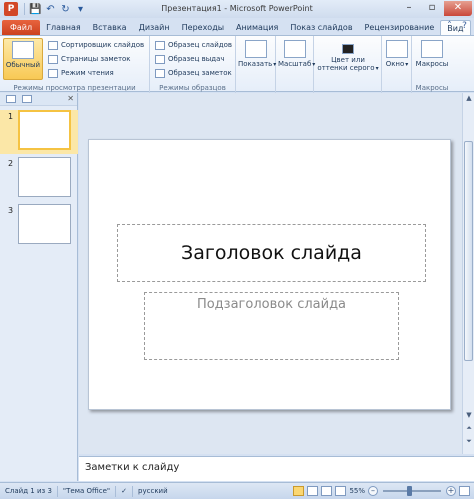 This screenshot has height=499, width=474. Describe the element at coordinates (200, 45) in the screenshot. I see `slide-master-label: Образец слайдов` at that location.